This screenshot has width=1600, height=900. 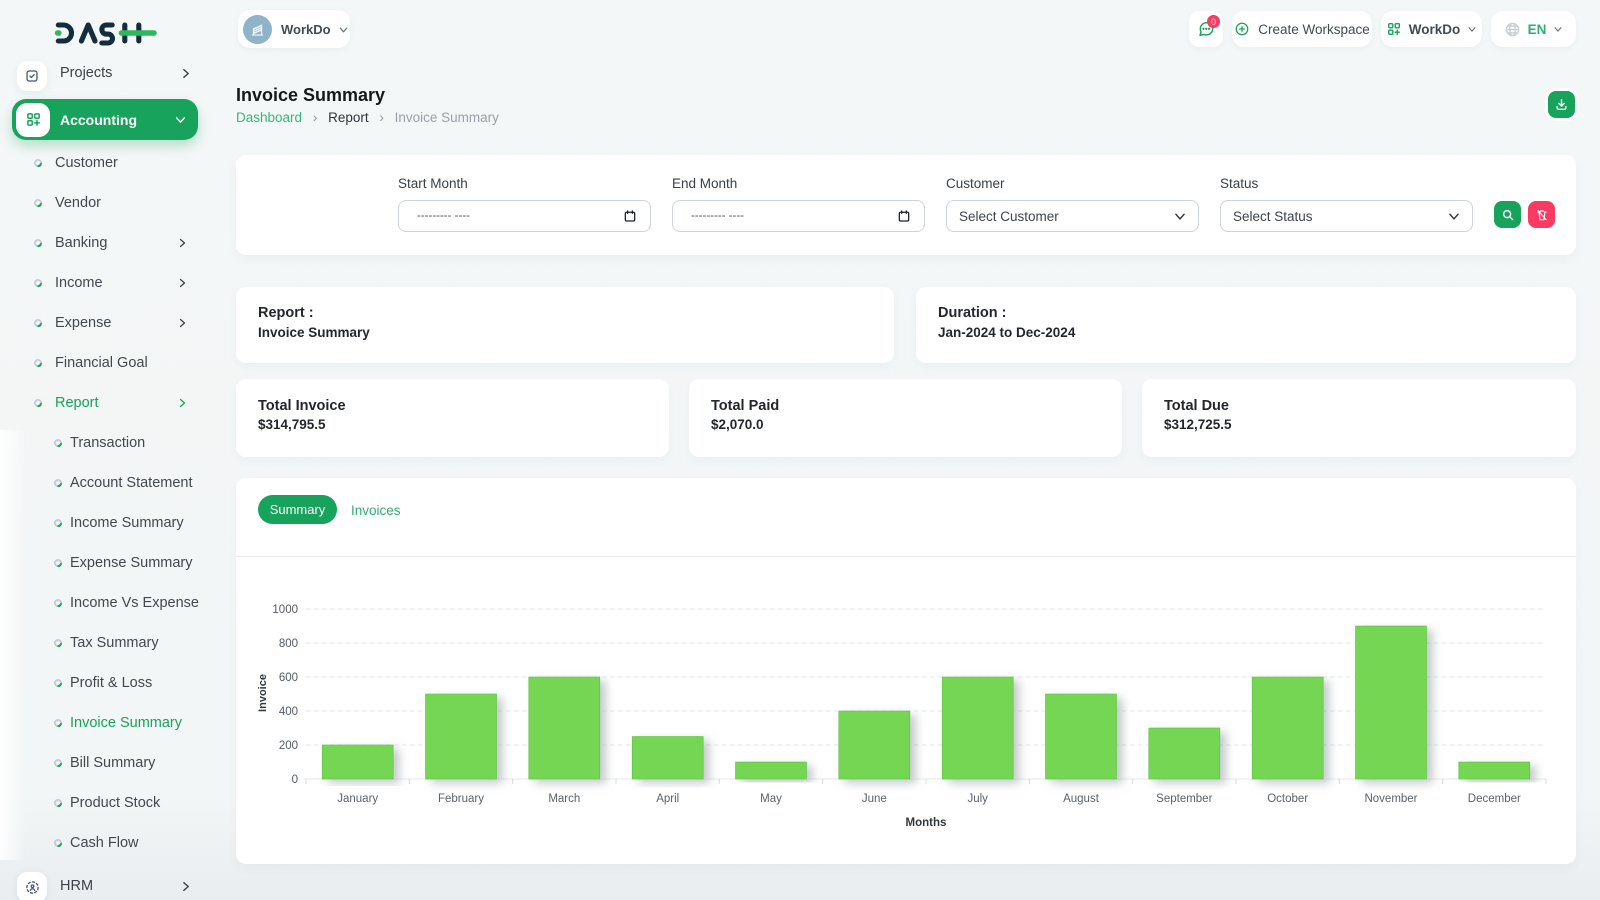 What do you see at coordinates (977, 799) in the screenshot?
I see `svg-text: July` at bounding box center [977, 799].